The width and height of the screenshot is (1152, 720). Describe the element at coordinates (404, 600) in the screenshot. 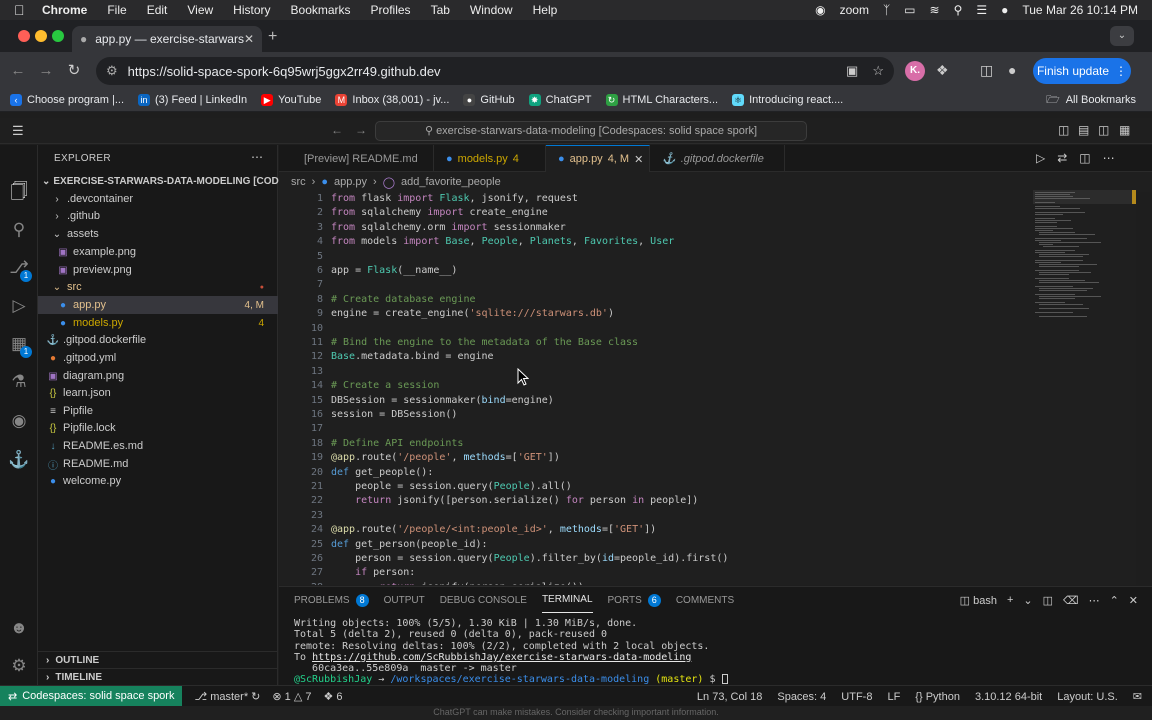

I see `tab-output: OUTPUT` at that location.